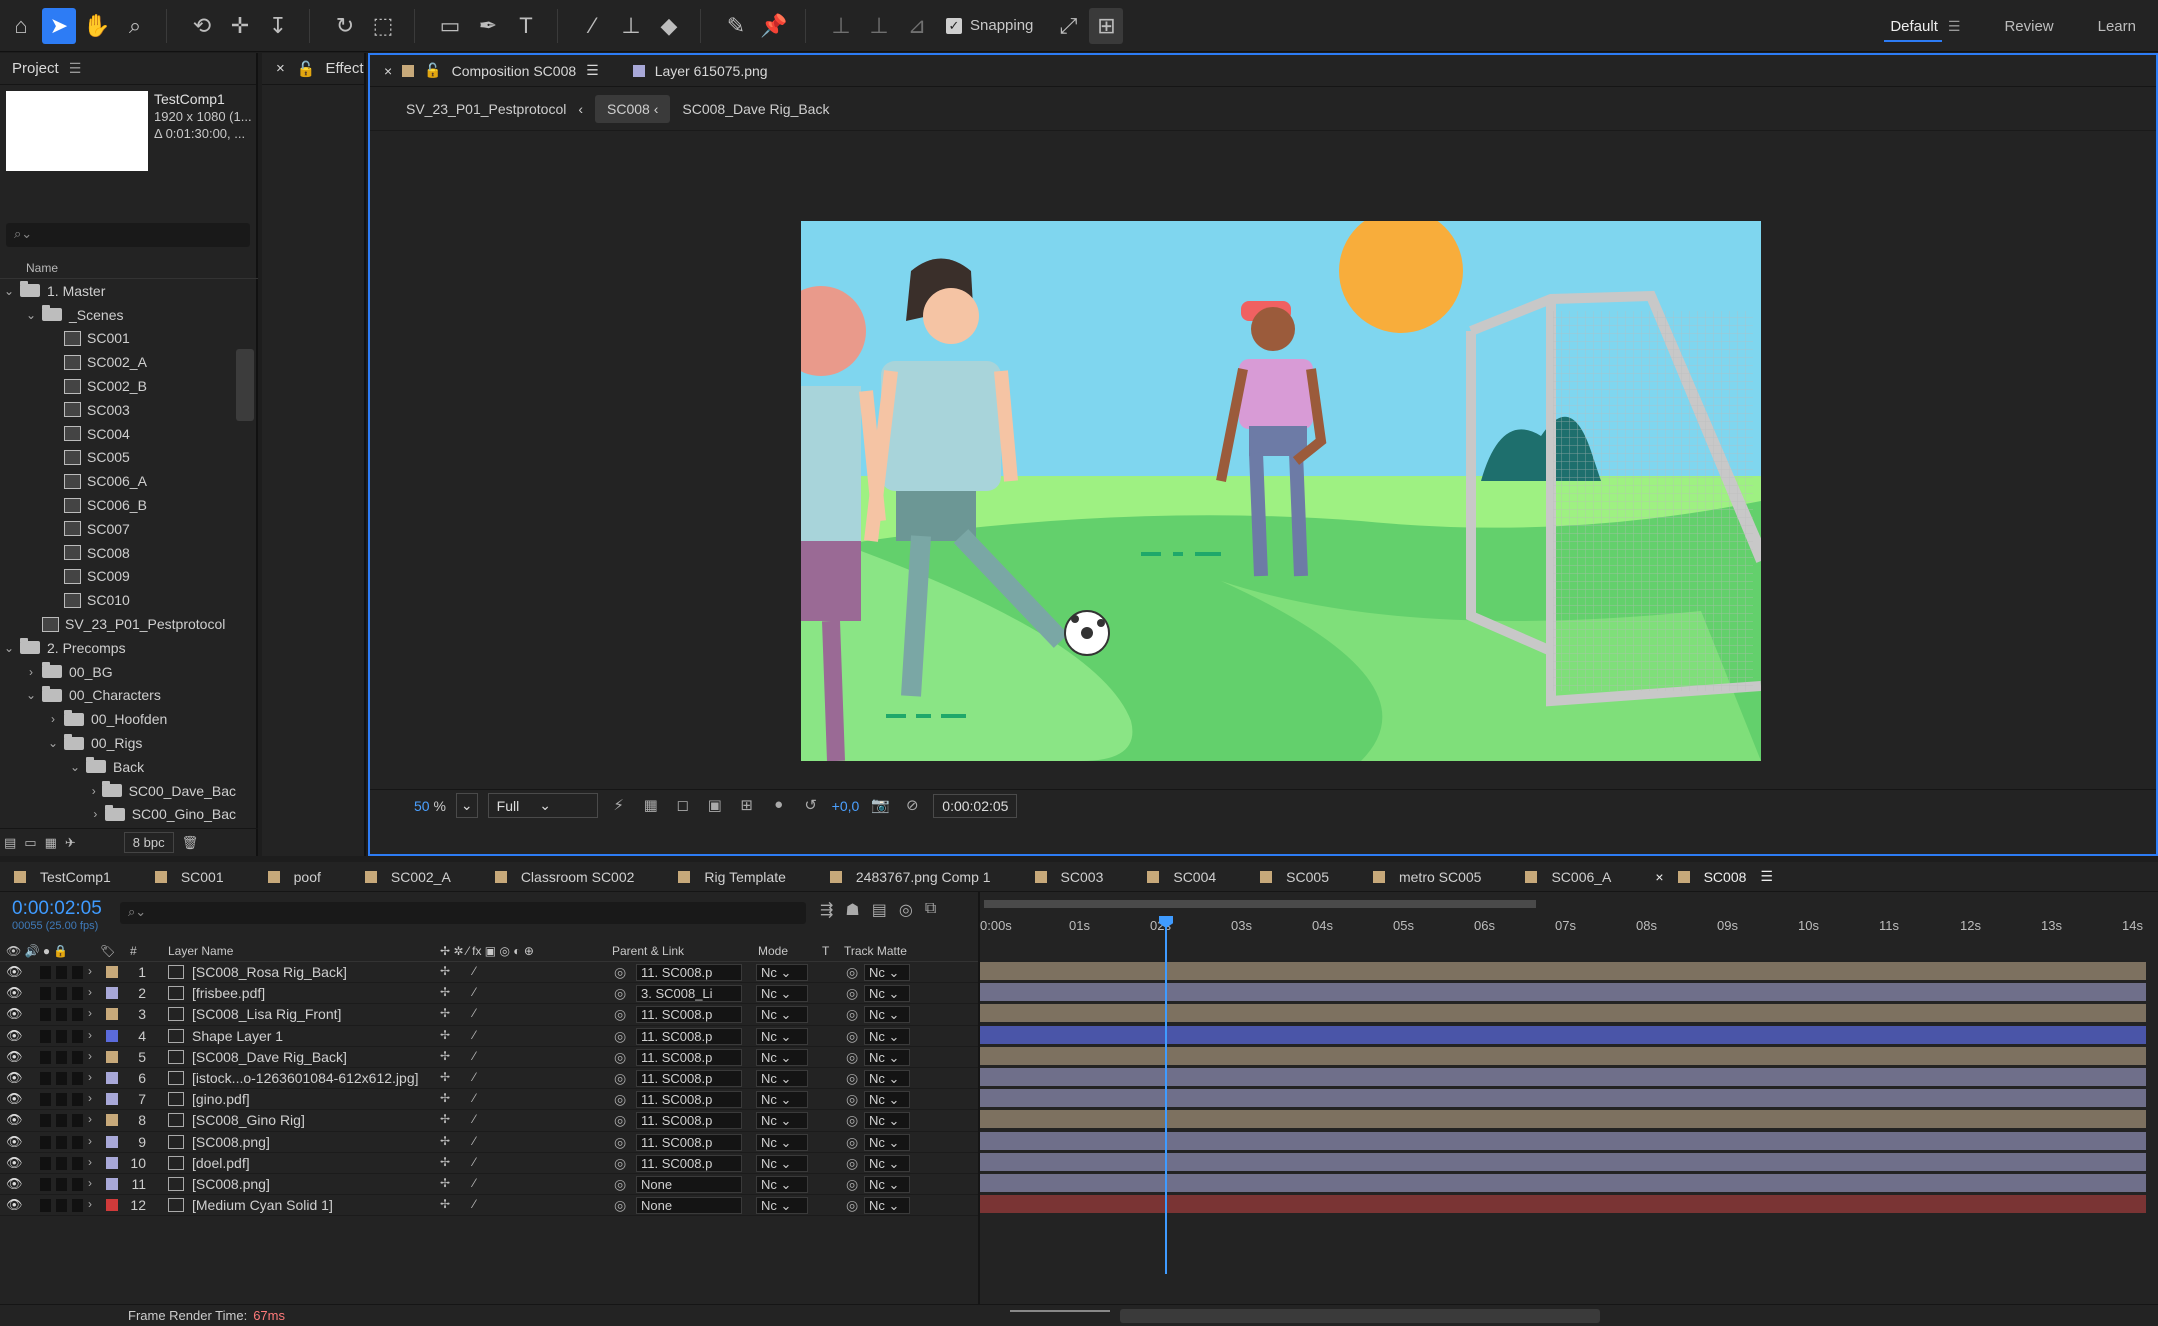 The width and height of the screenshot is (2158, 1326). Describe the element at coordinates (312, 972) in the screenshot. I see `layer-name: [SC008_Rosa Rig_Back]` at that location.